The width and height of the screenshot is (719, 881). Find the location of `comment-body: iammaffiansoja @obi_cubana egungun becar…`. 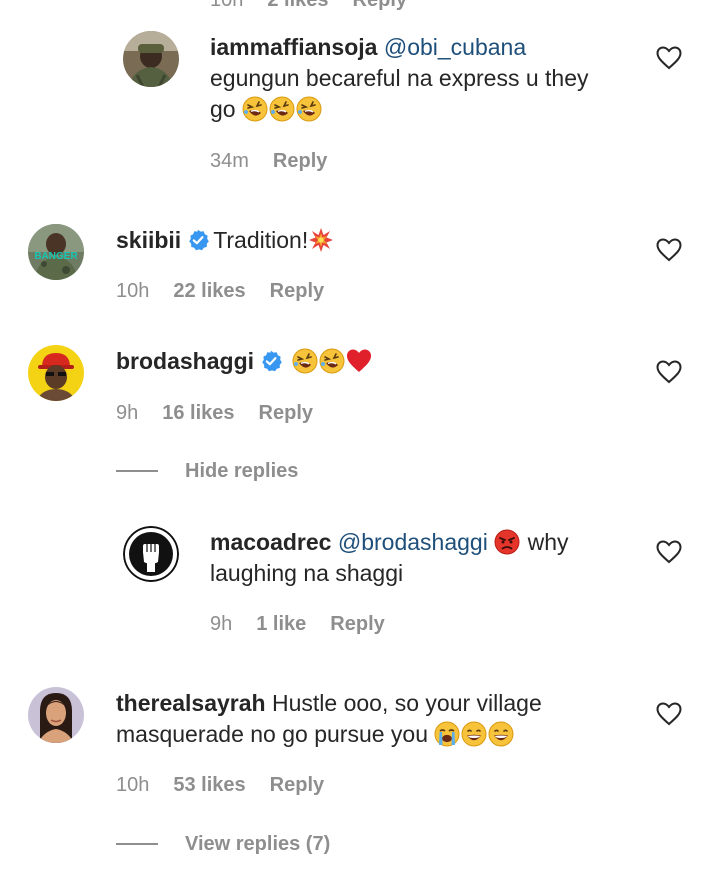

comment-body: iammaffiansoja @obi_cubana egungun becar… is located at coordinates (430, 78).